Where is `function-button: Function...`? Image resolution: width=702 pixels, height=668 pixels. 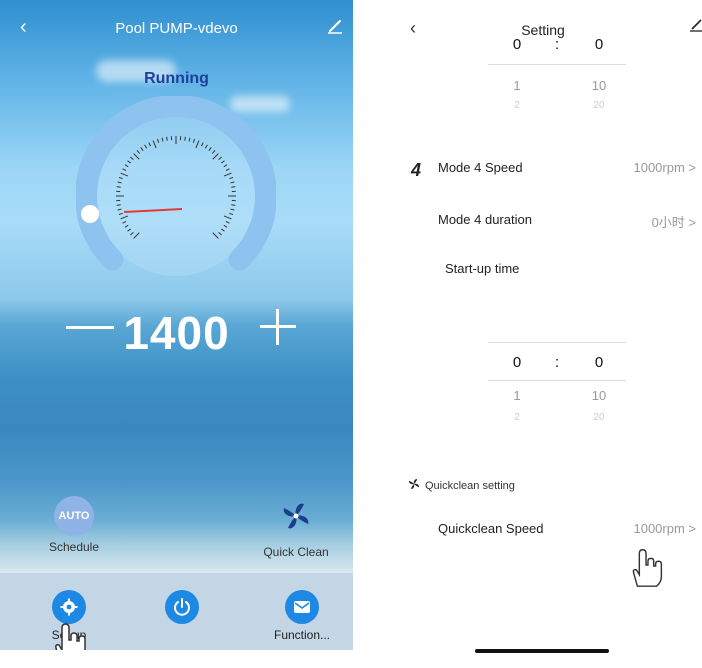
function-button: Function... is located at coordinates (302, 616).